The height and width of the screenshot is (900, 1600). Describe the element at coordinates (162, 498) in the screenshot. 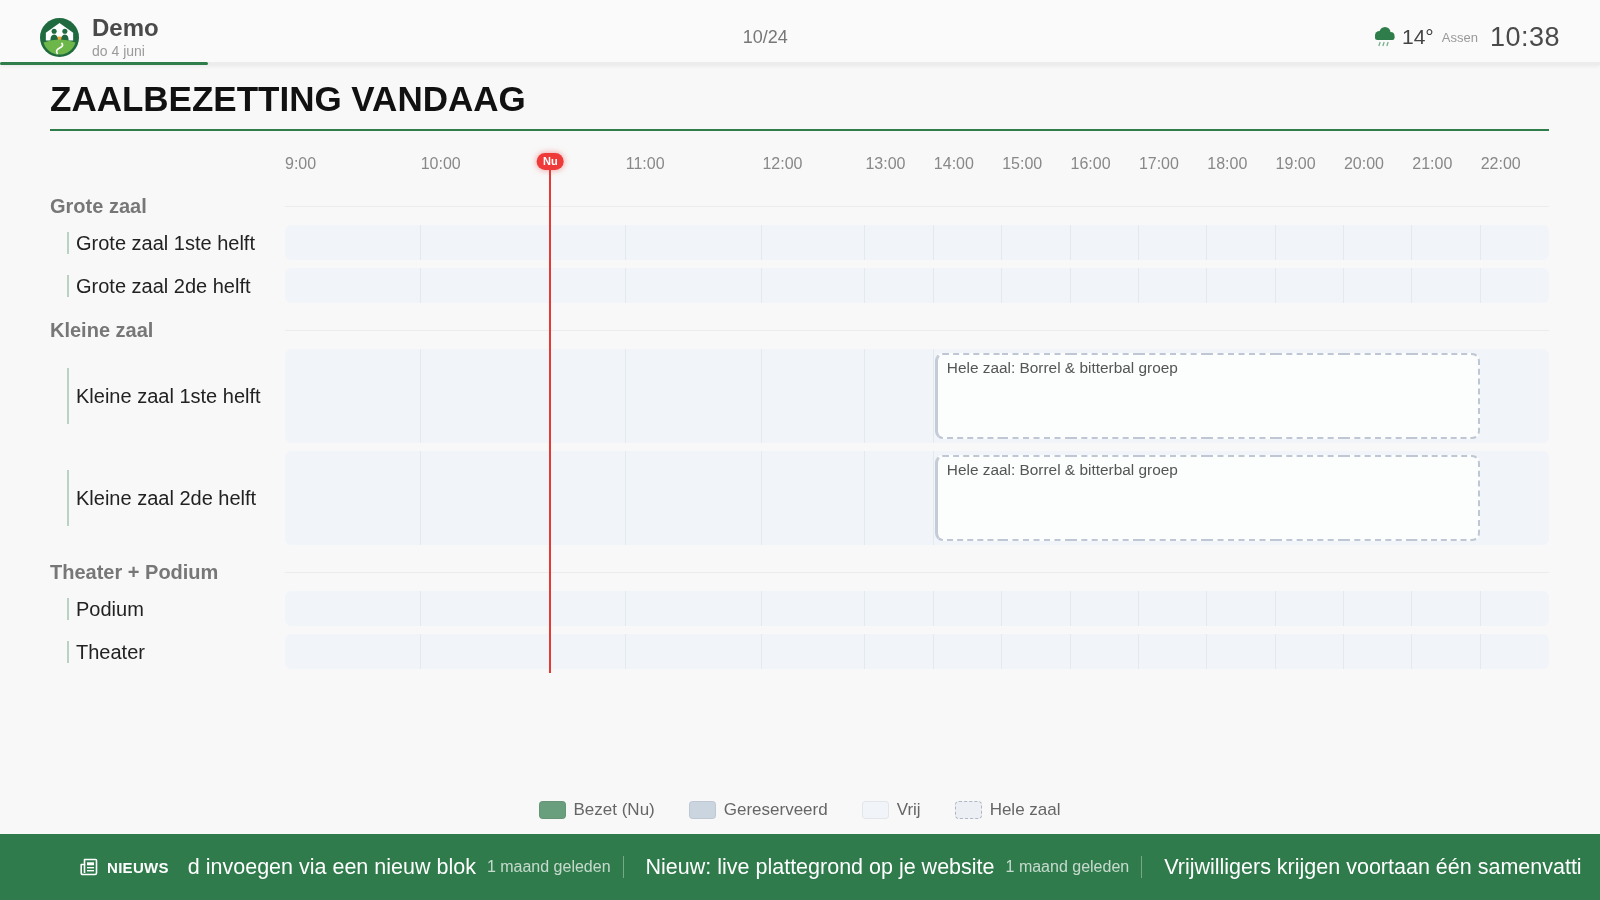

I see `room-label: Kleine zaal 2de helft` at that location.